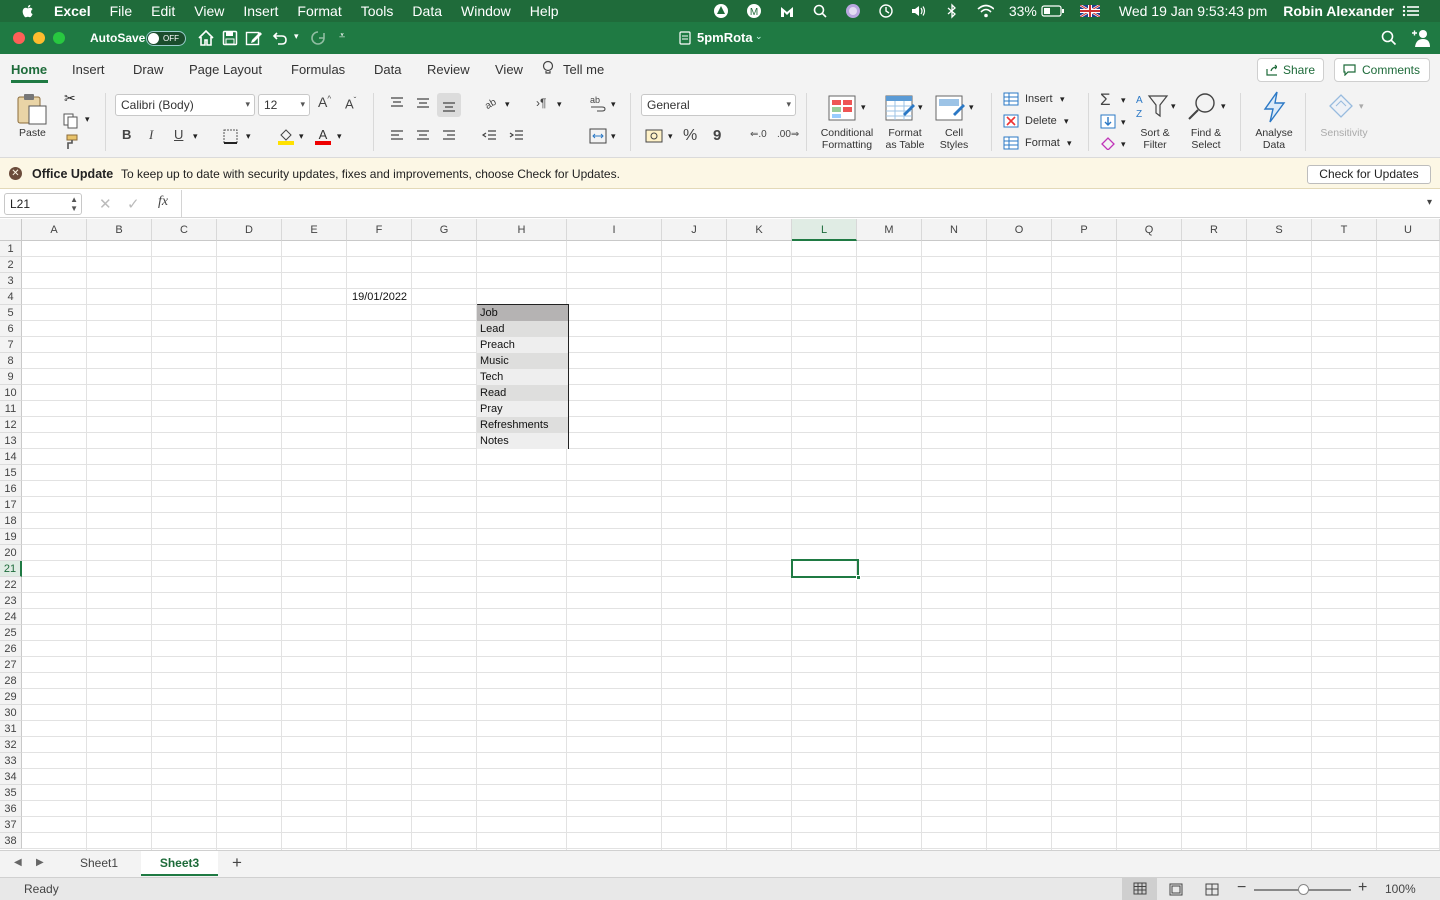 The height and width of the screenshot is (900, 1440). What do you see at coordinates (1290, 70) in the screenshot?
I see `share-button: Share` at bounding box center [1290, 70].